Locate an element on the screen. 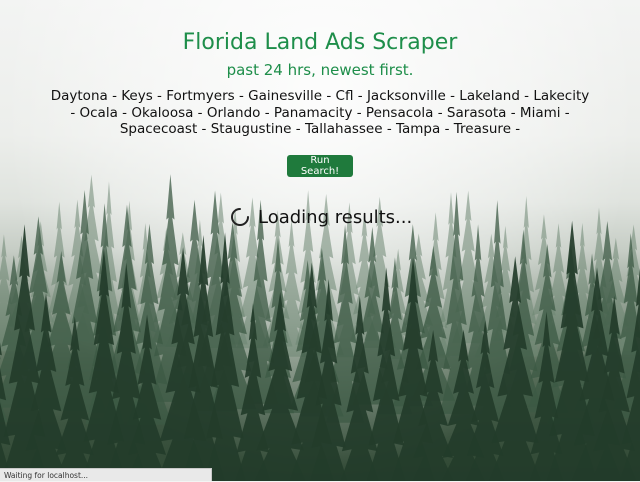 The image size is (640, 482). city-link-jacksonville: Jacksonville is located at coordinates (406, 96).